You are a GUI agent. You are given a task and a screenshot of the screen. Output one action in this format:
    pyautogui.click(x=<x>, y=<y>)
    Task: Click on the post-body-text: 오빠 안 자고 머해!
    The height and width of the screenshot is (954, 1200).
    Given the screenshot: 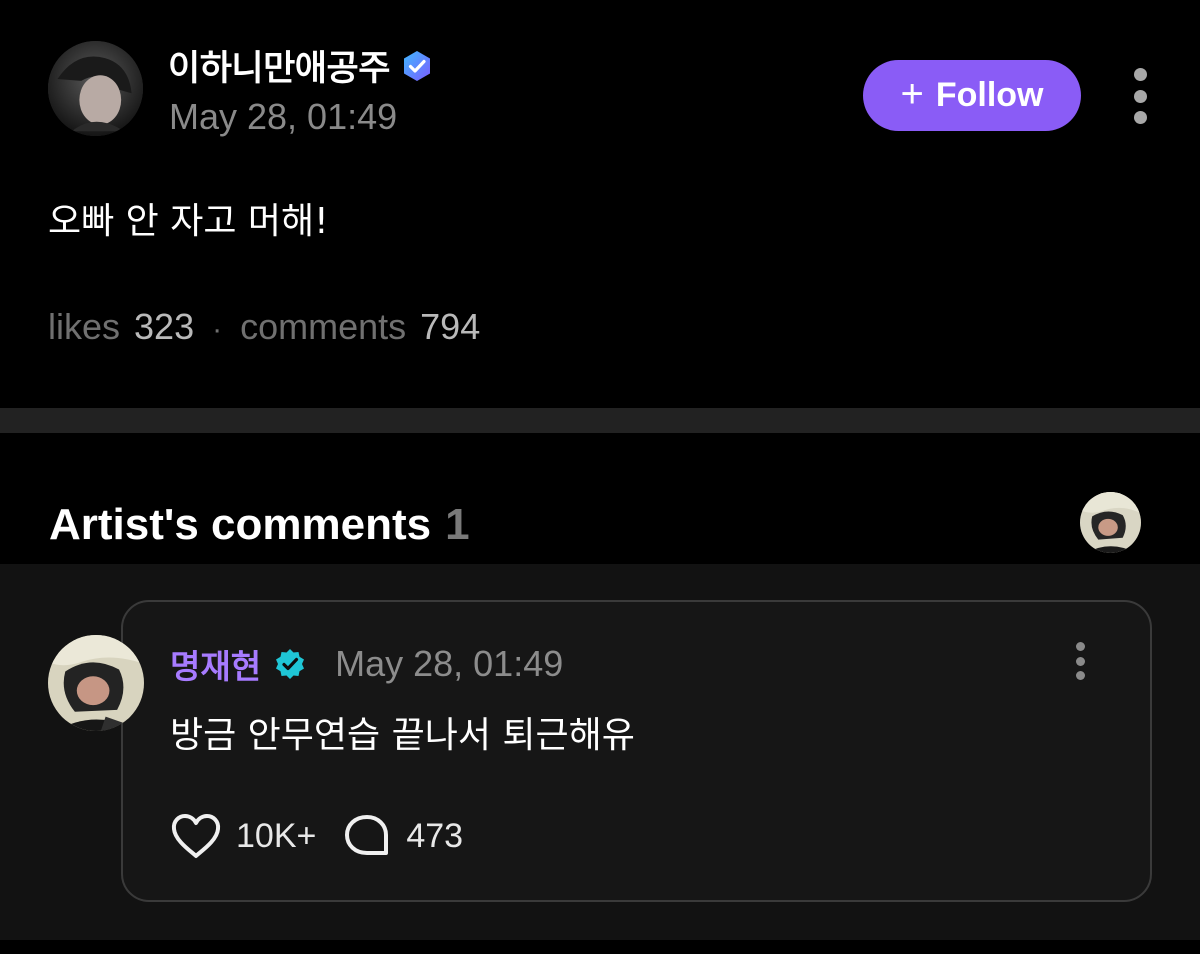 What is the action you would take?
    pyautogui.click(x=188, y=221)
    